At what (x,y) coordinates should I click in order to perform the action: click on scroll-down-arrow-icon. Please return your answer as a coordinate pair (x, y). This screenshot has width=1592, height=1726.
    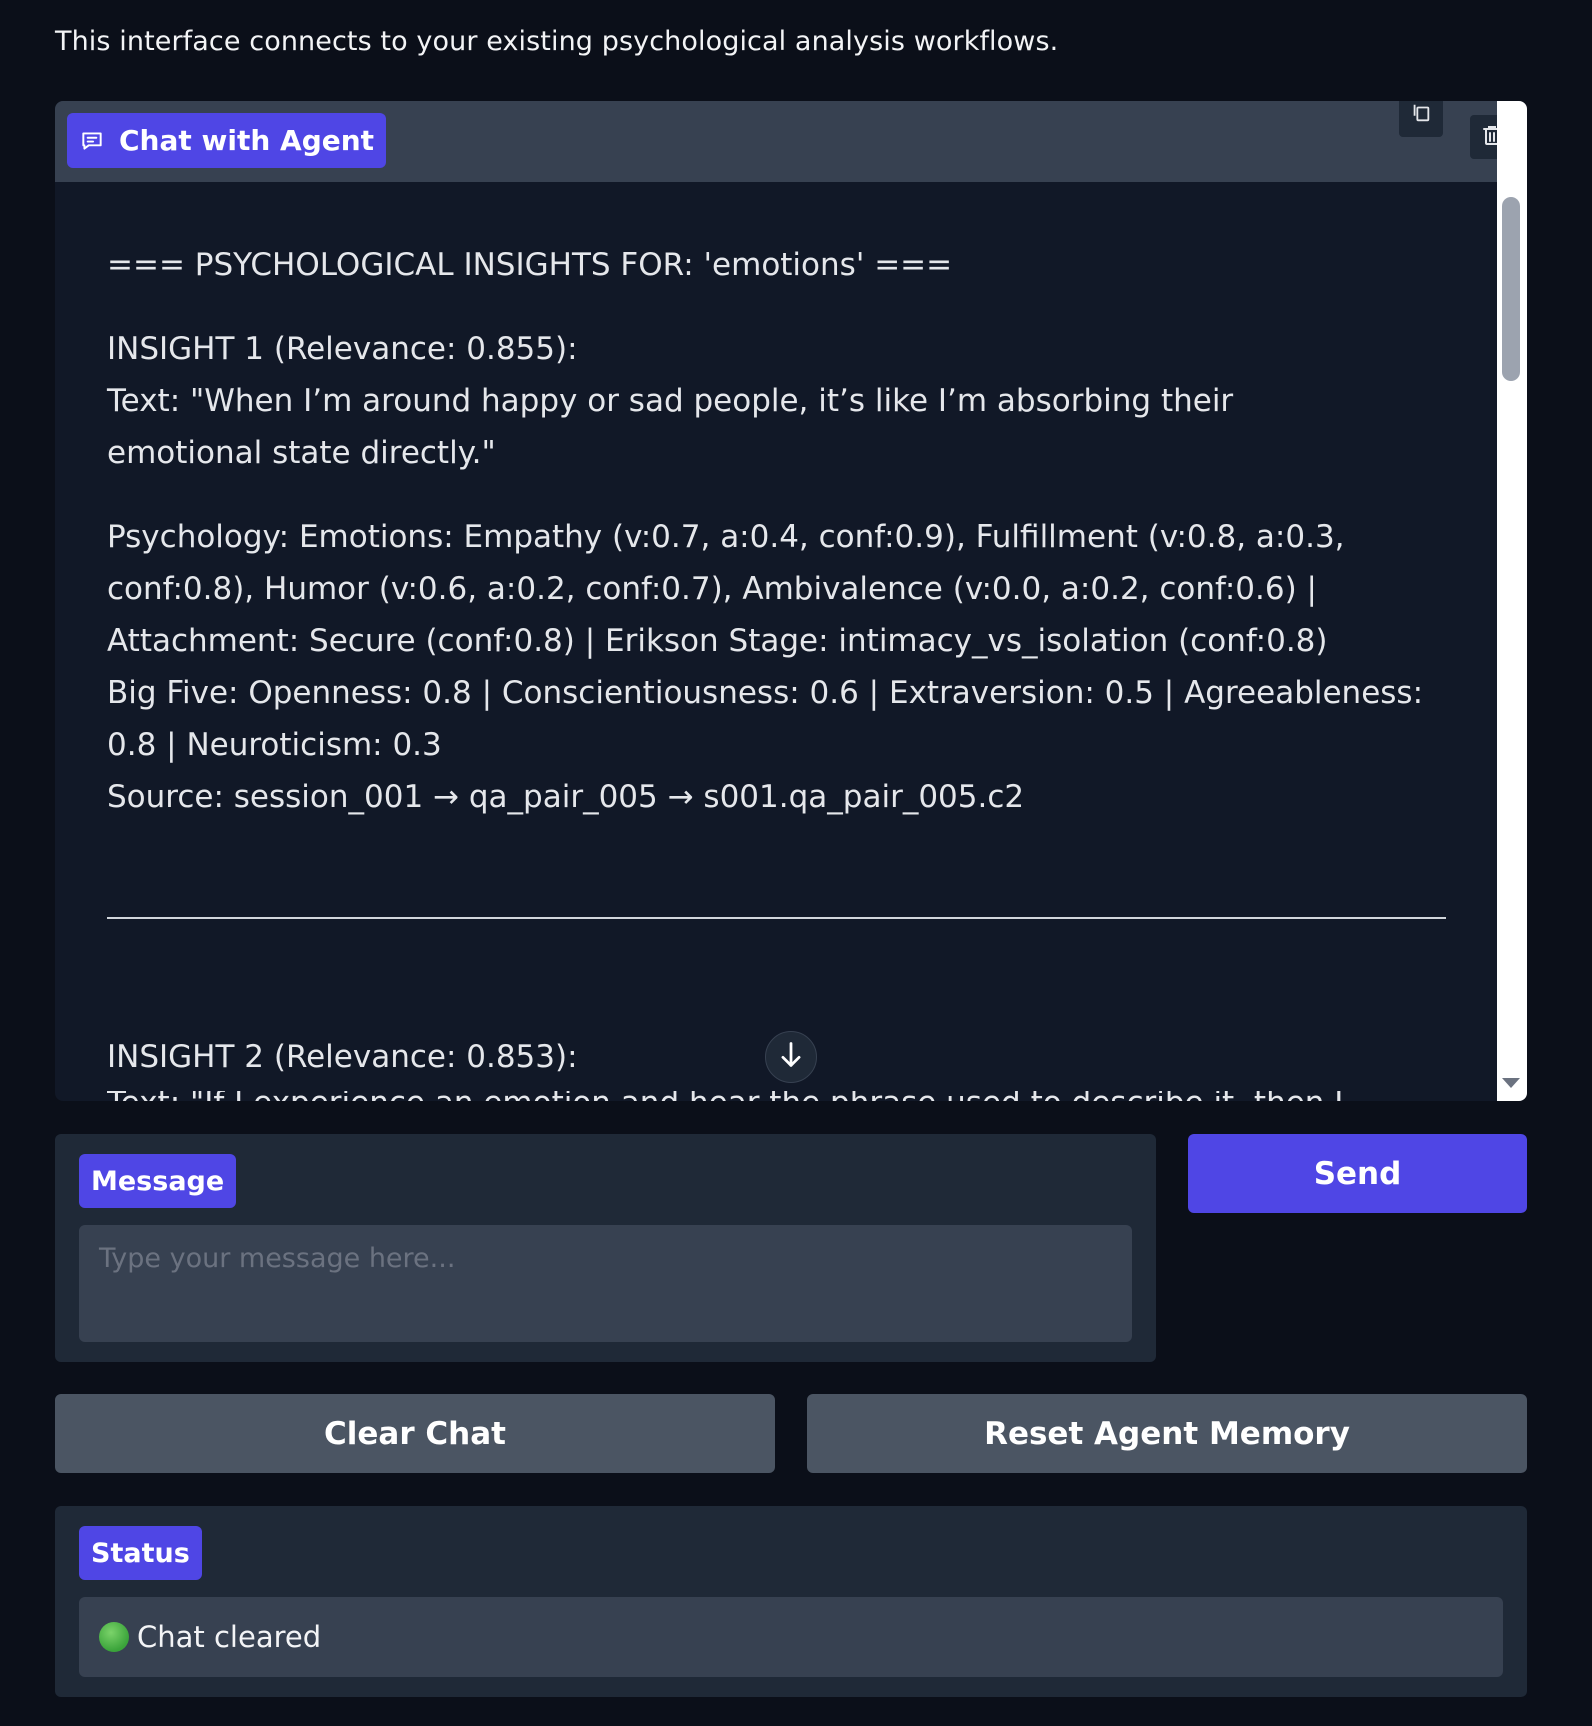
    Looking at the image, I should click on (1511, 1083).